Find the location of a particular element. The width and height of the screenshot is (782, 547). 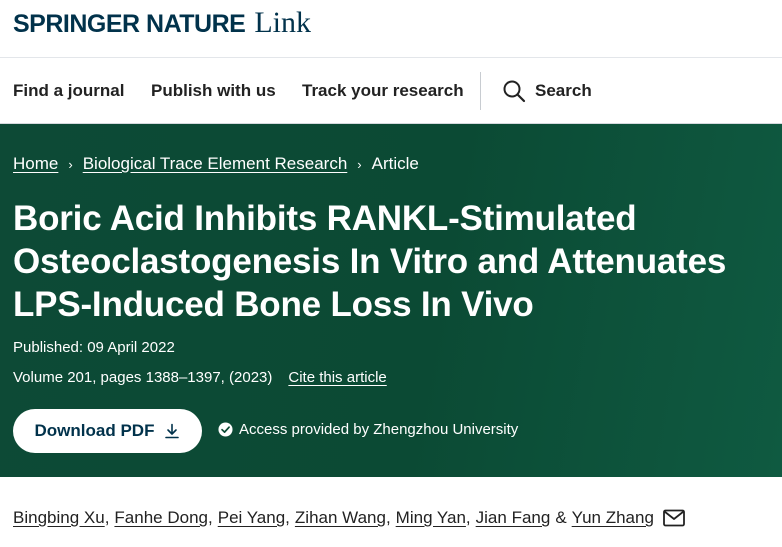

search-button: Search is located at coordinates (547, 91).